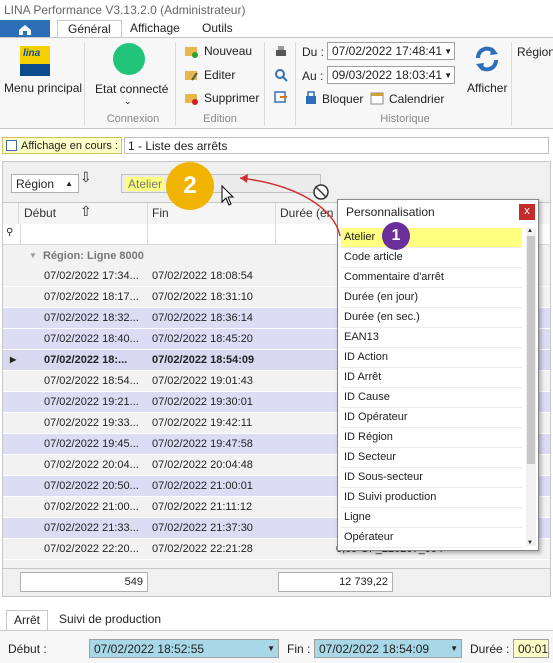 The height and width of the screenshot is (663, 553). I want to click on no-drop-cursor-icon, so click(321, 192).